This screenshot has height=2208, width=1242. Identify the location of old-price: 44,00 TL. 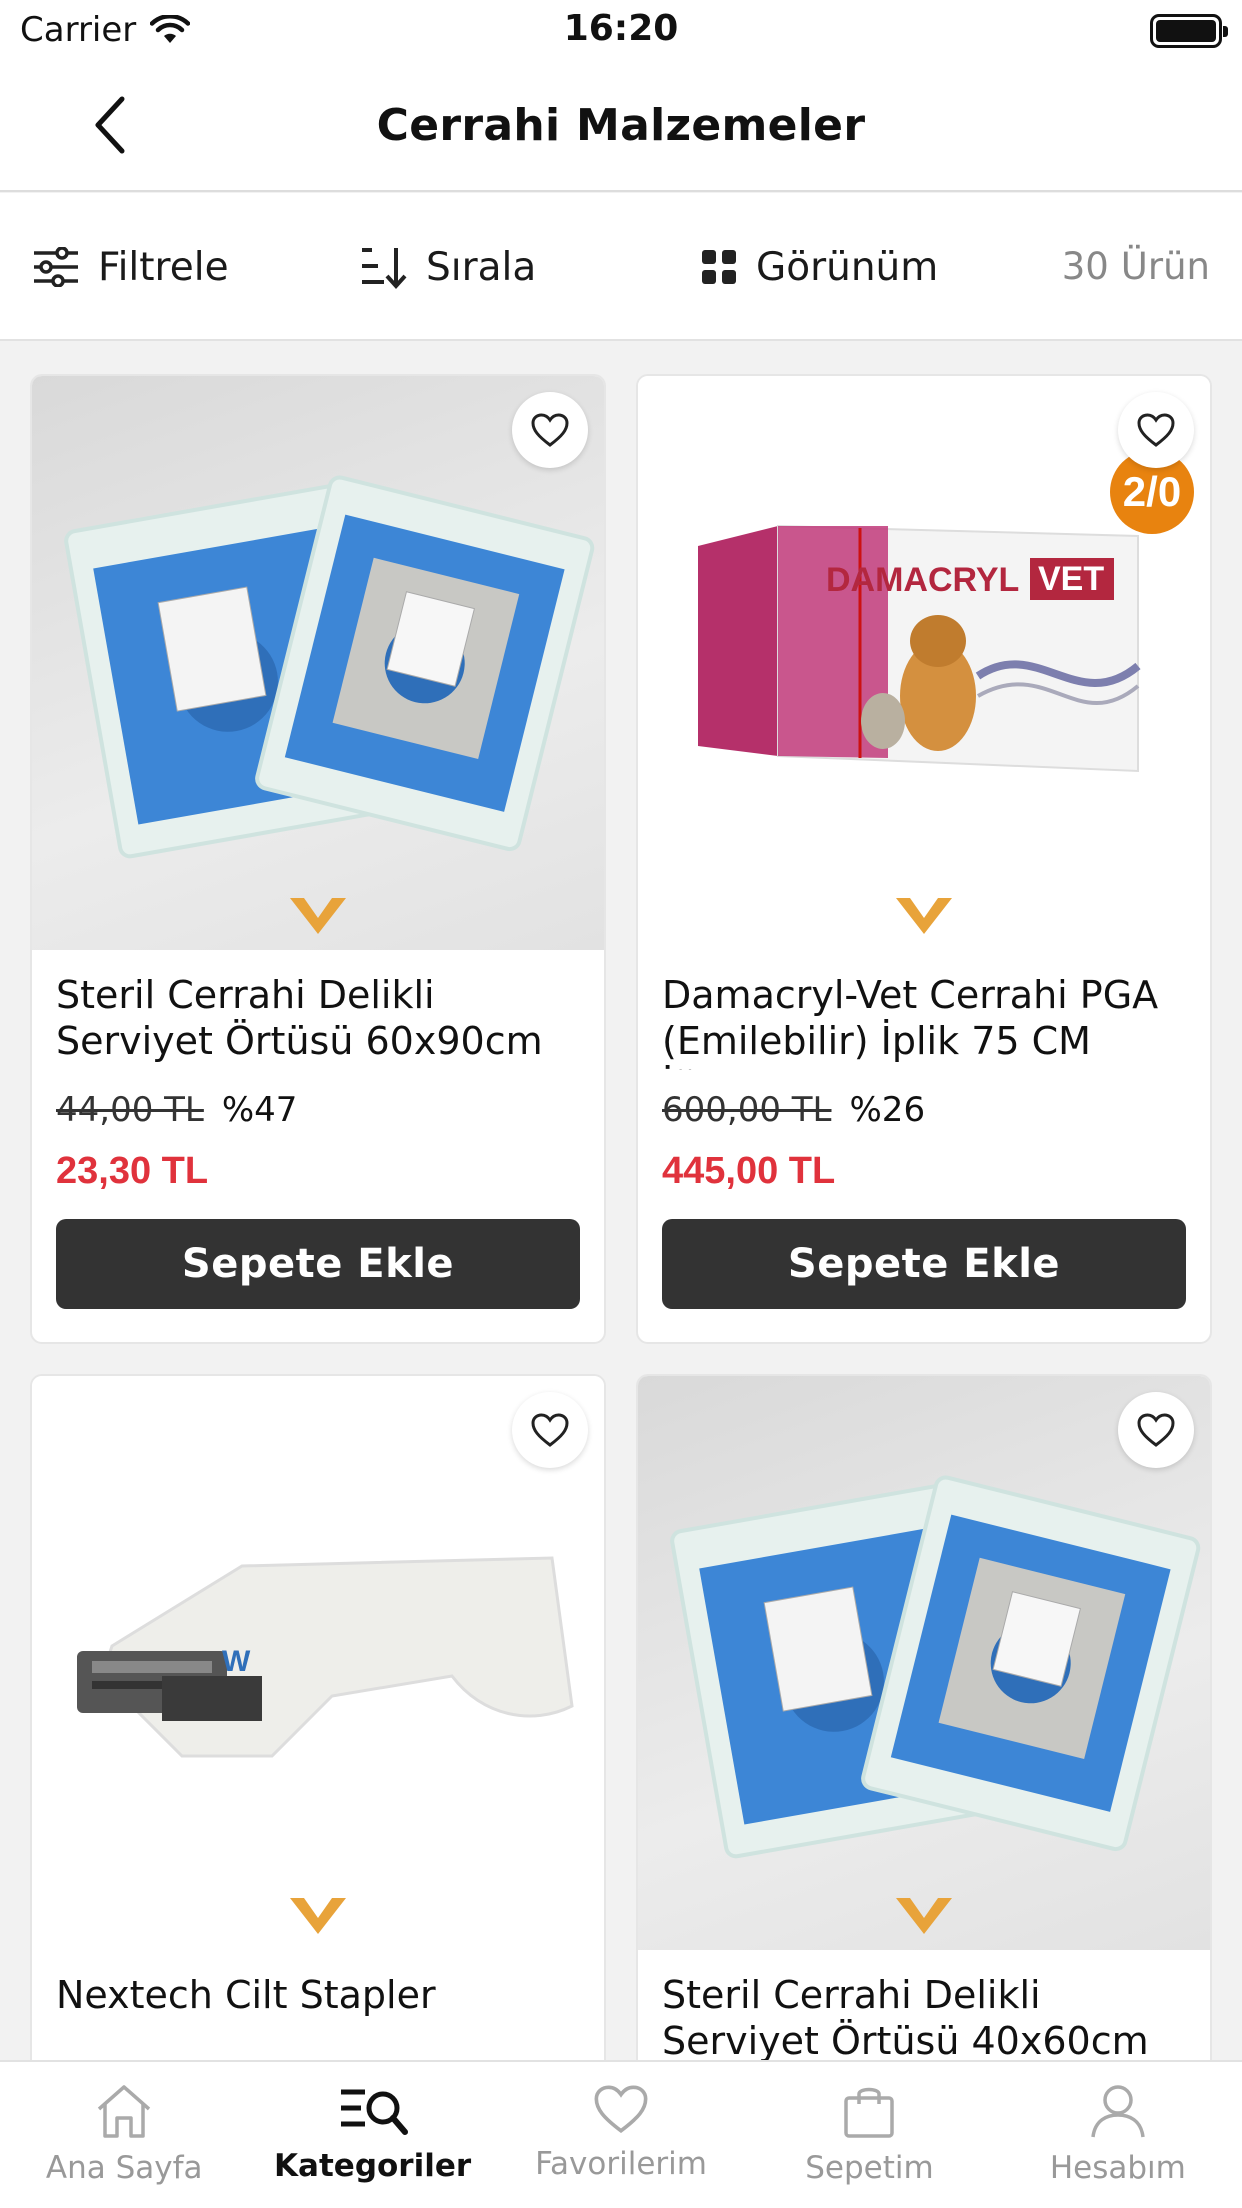
(130, 1110).